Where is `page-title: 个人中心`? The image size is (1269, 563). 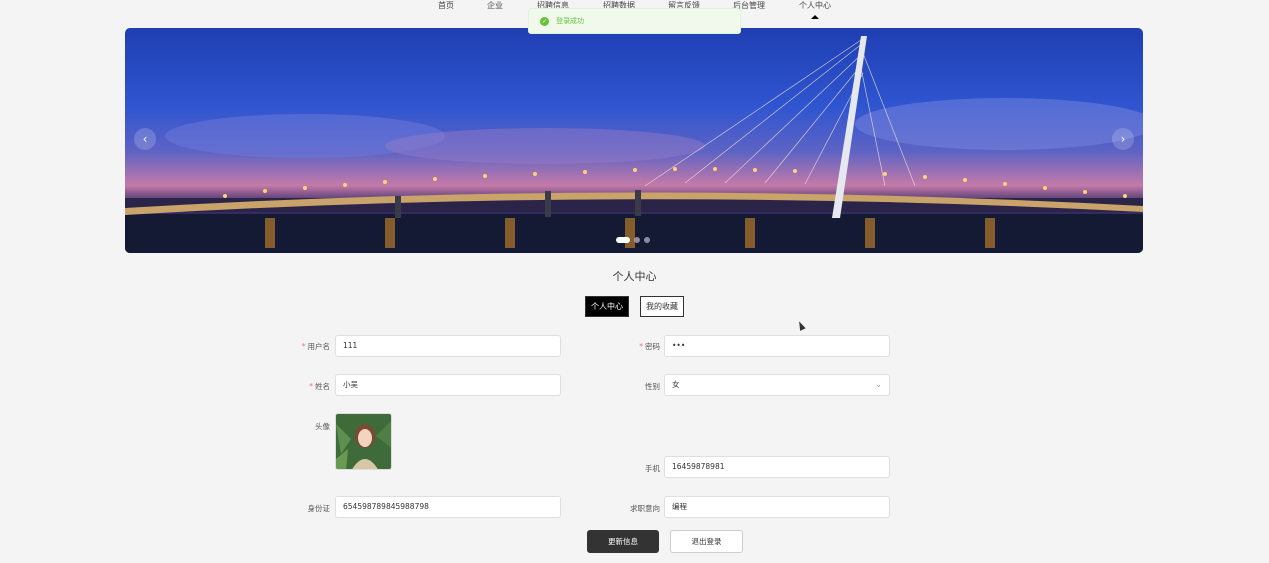 page-title: 个人中心 is located at coordinates (634, 276).